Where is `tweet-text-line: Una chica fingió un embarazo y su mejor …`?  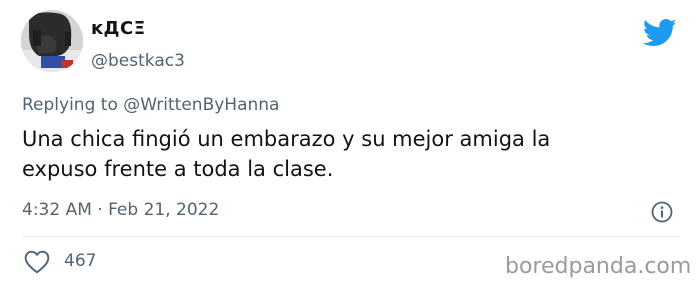 tweet-text-line: Una chica fingió un embarazo y su mejor … is located at coordinates (286, 139).